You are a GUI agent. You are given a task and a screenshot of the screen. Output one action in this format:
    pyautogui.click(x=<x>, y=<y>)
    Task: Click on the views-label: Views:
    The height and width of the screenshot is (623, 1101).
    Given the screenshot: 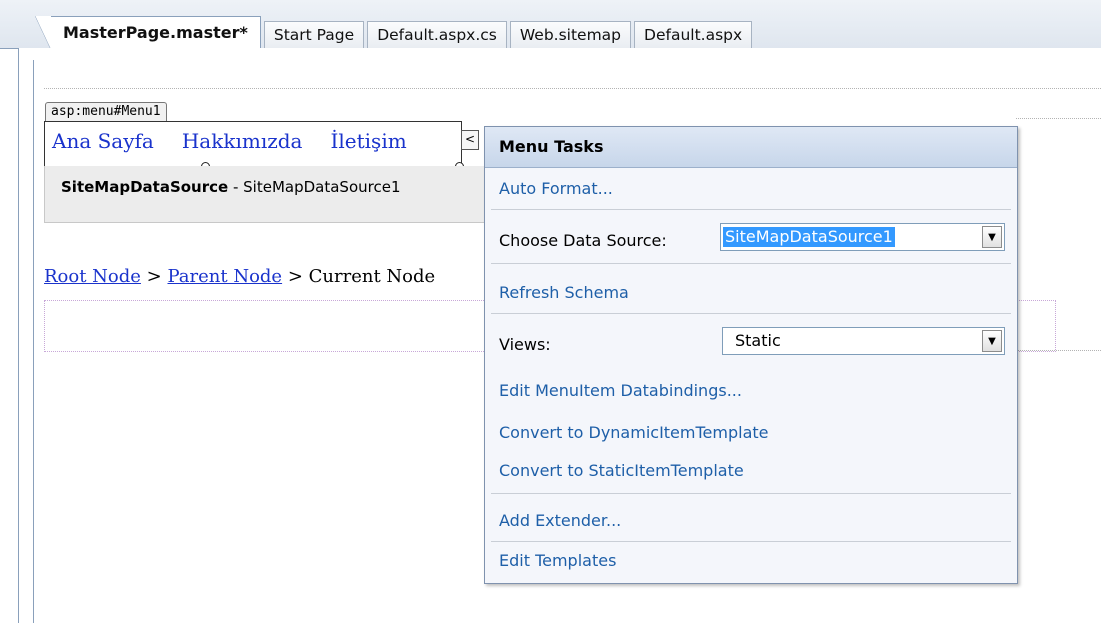 What is the action you would take?
    pyautogui.click(x=525, y=344)
    